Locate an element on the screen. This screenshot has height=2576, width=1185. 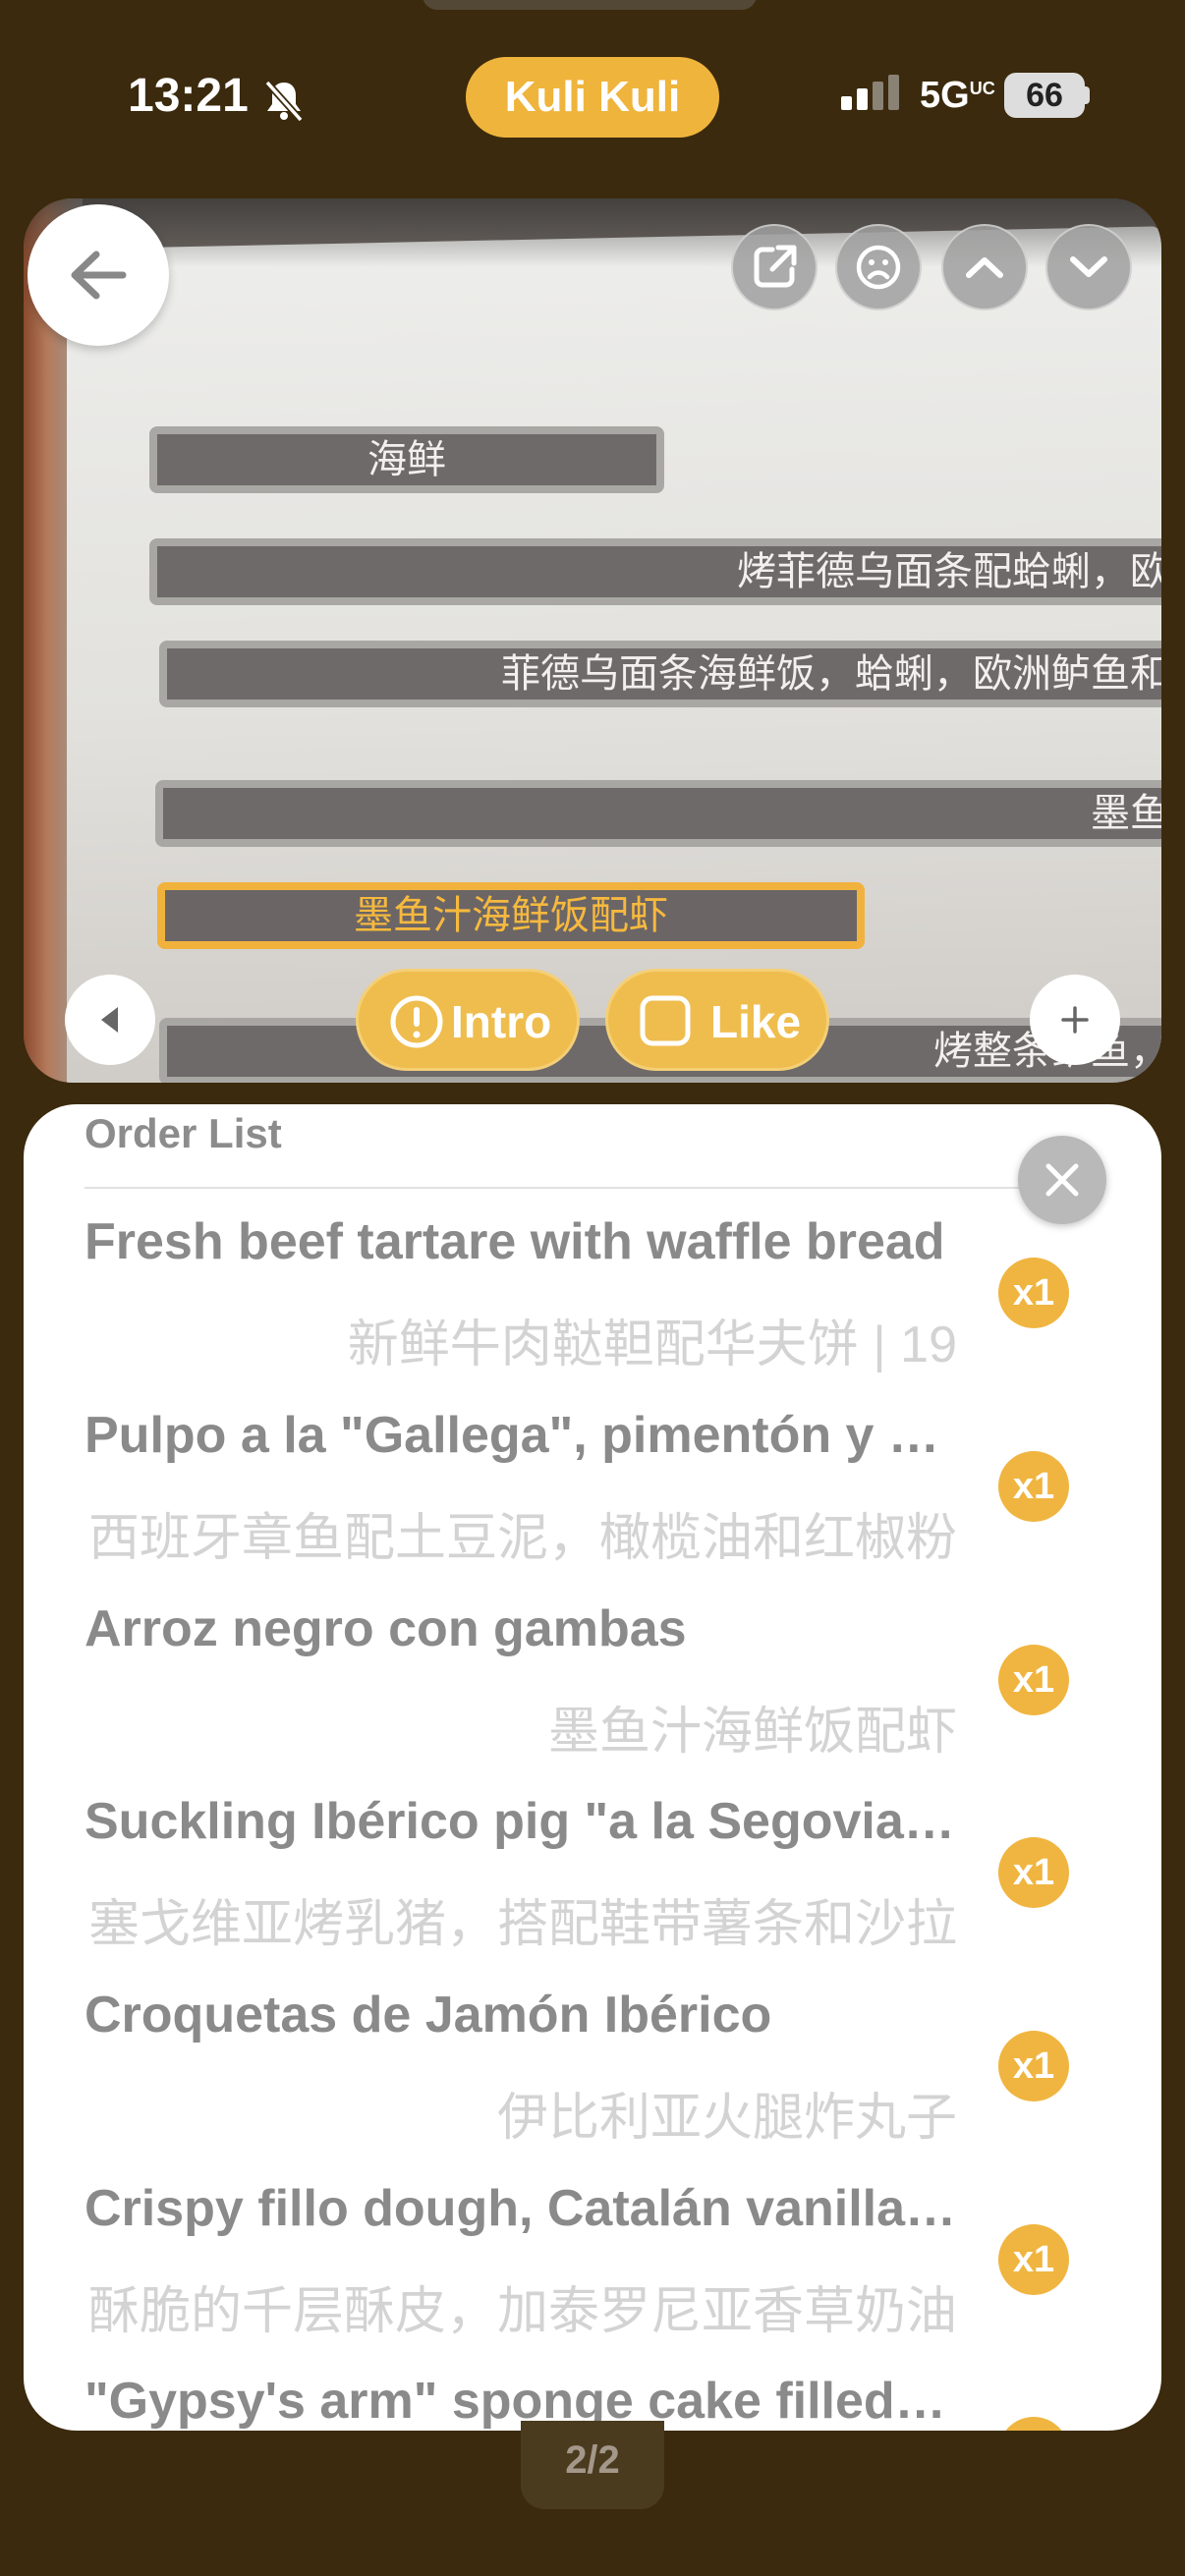
intro-button: Intro is located at coordinates (468, 1020).